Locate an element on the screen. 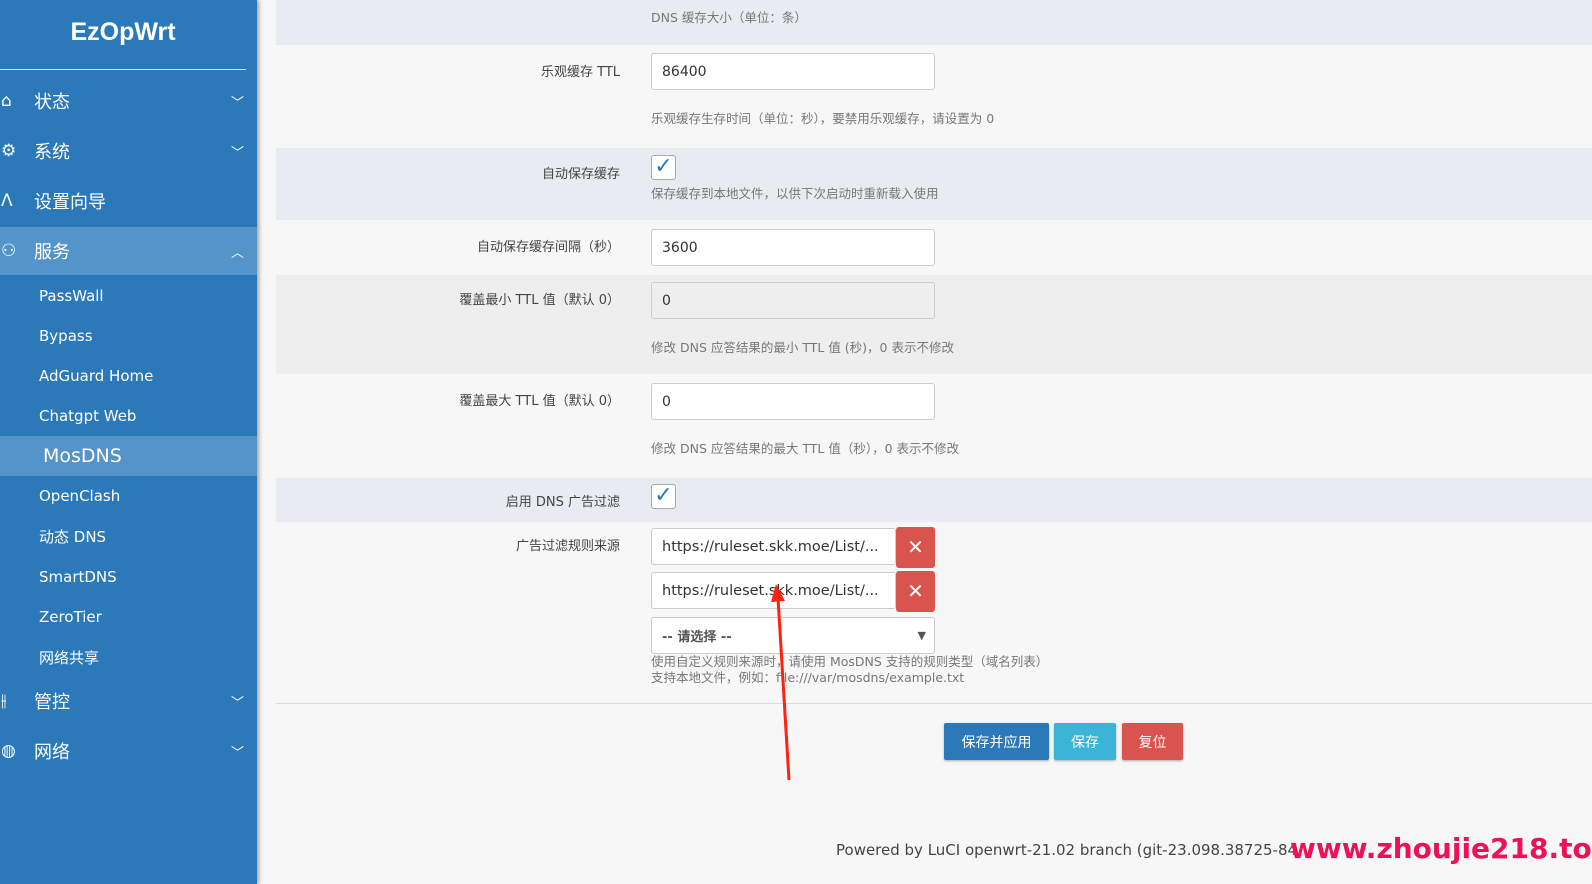 The height and width of the screenshot is (884, 1592). watermark: www.zhoujie218.top is located at coordinates (1441, 848).